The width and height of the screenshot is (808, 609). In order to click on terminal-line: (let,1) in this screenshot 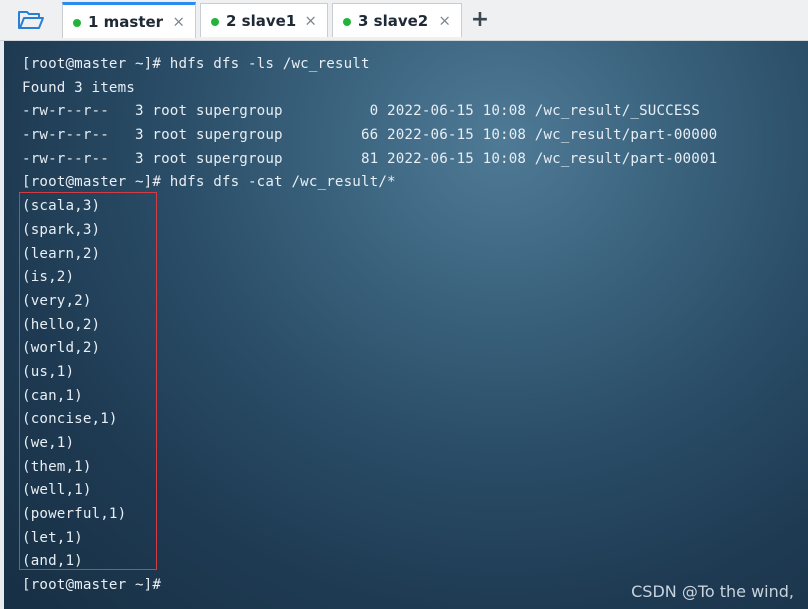, I will do `click(52, 537)`.